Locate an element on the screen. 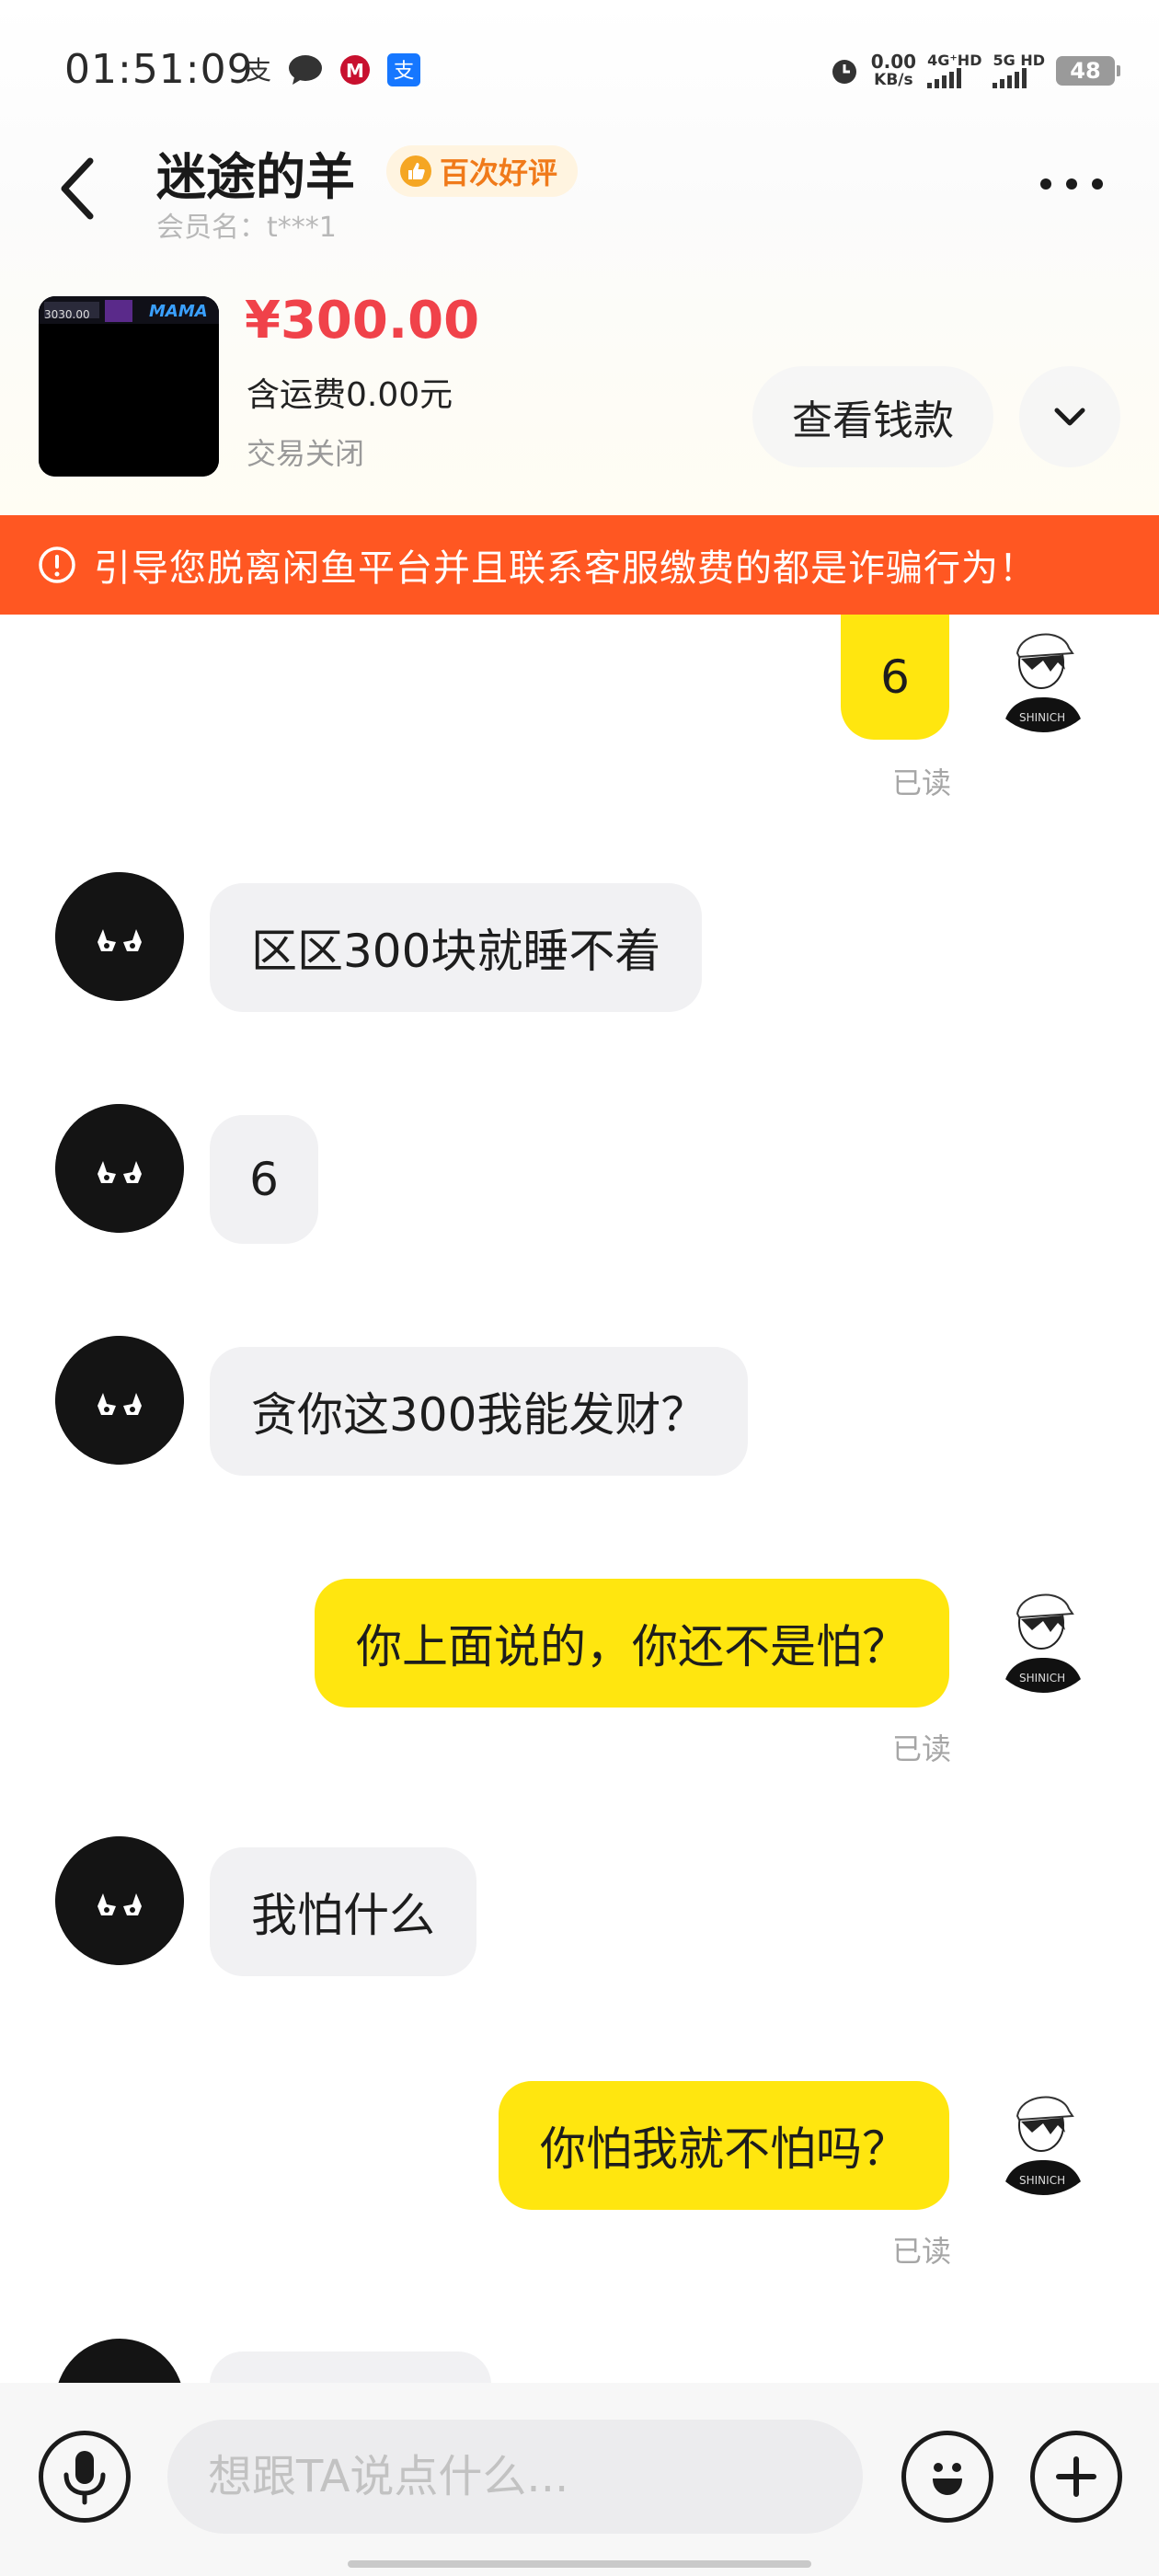  status-time: 01:51:09 is located at coordinates (159, 69).